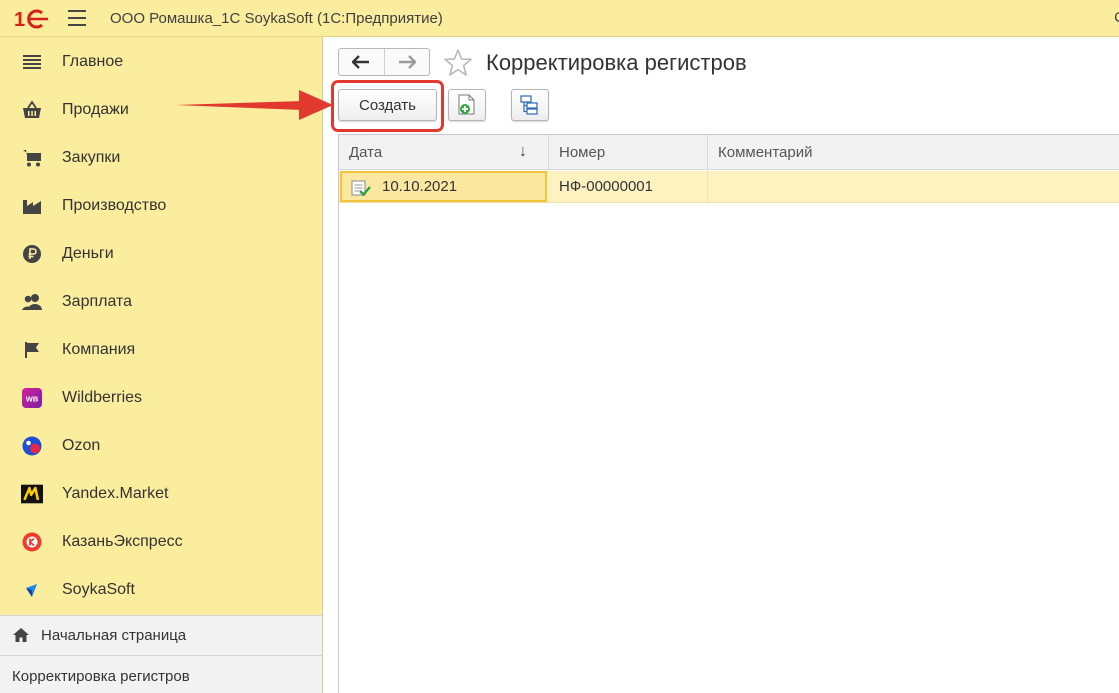 This screenshot has height=693, width=1119. What do you see at coordinates (19, 20) in the screenshot?
I see `svg-text: 1` at bounding box center [19, 20].